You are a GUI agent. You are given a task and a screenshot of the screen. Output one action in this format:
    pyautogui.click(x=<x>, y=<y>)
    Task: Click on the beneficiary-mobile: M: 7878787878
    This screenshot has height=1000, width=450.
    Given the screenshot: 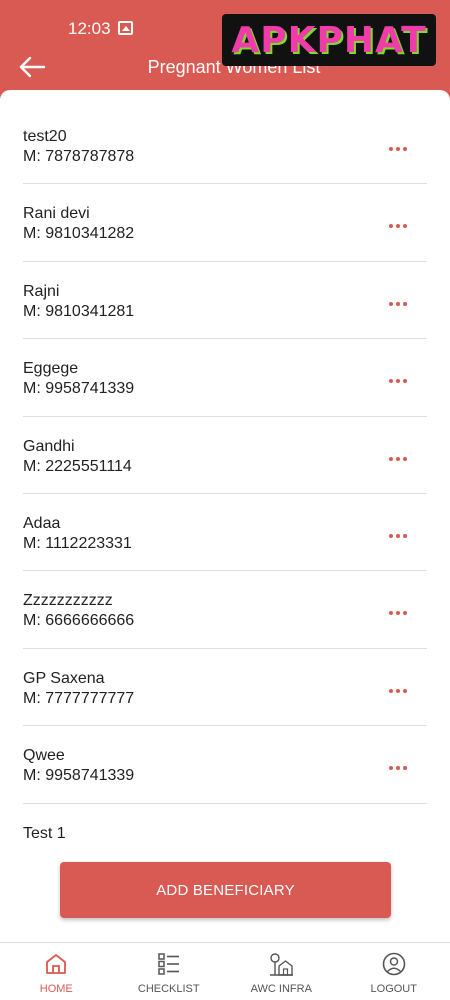 What is the action you would take?
    pyautogui.click(x=79, y=156)
    